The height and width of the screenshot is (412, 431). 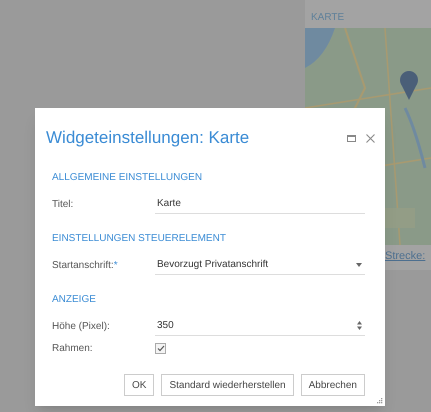 I want to click on caret-icon, so click(x=359, y=264).